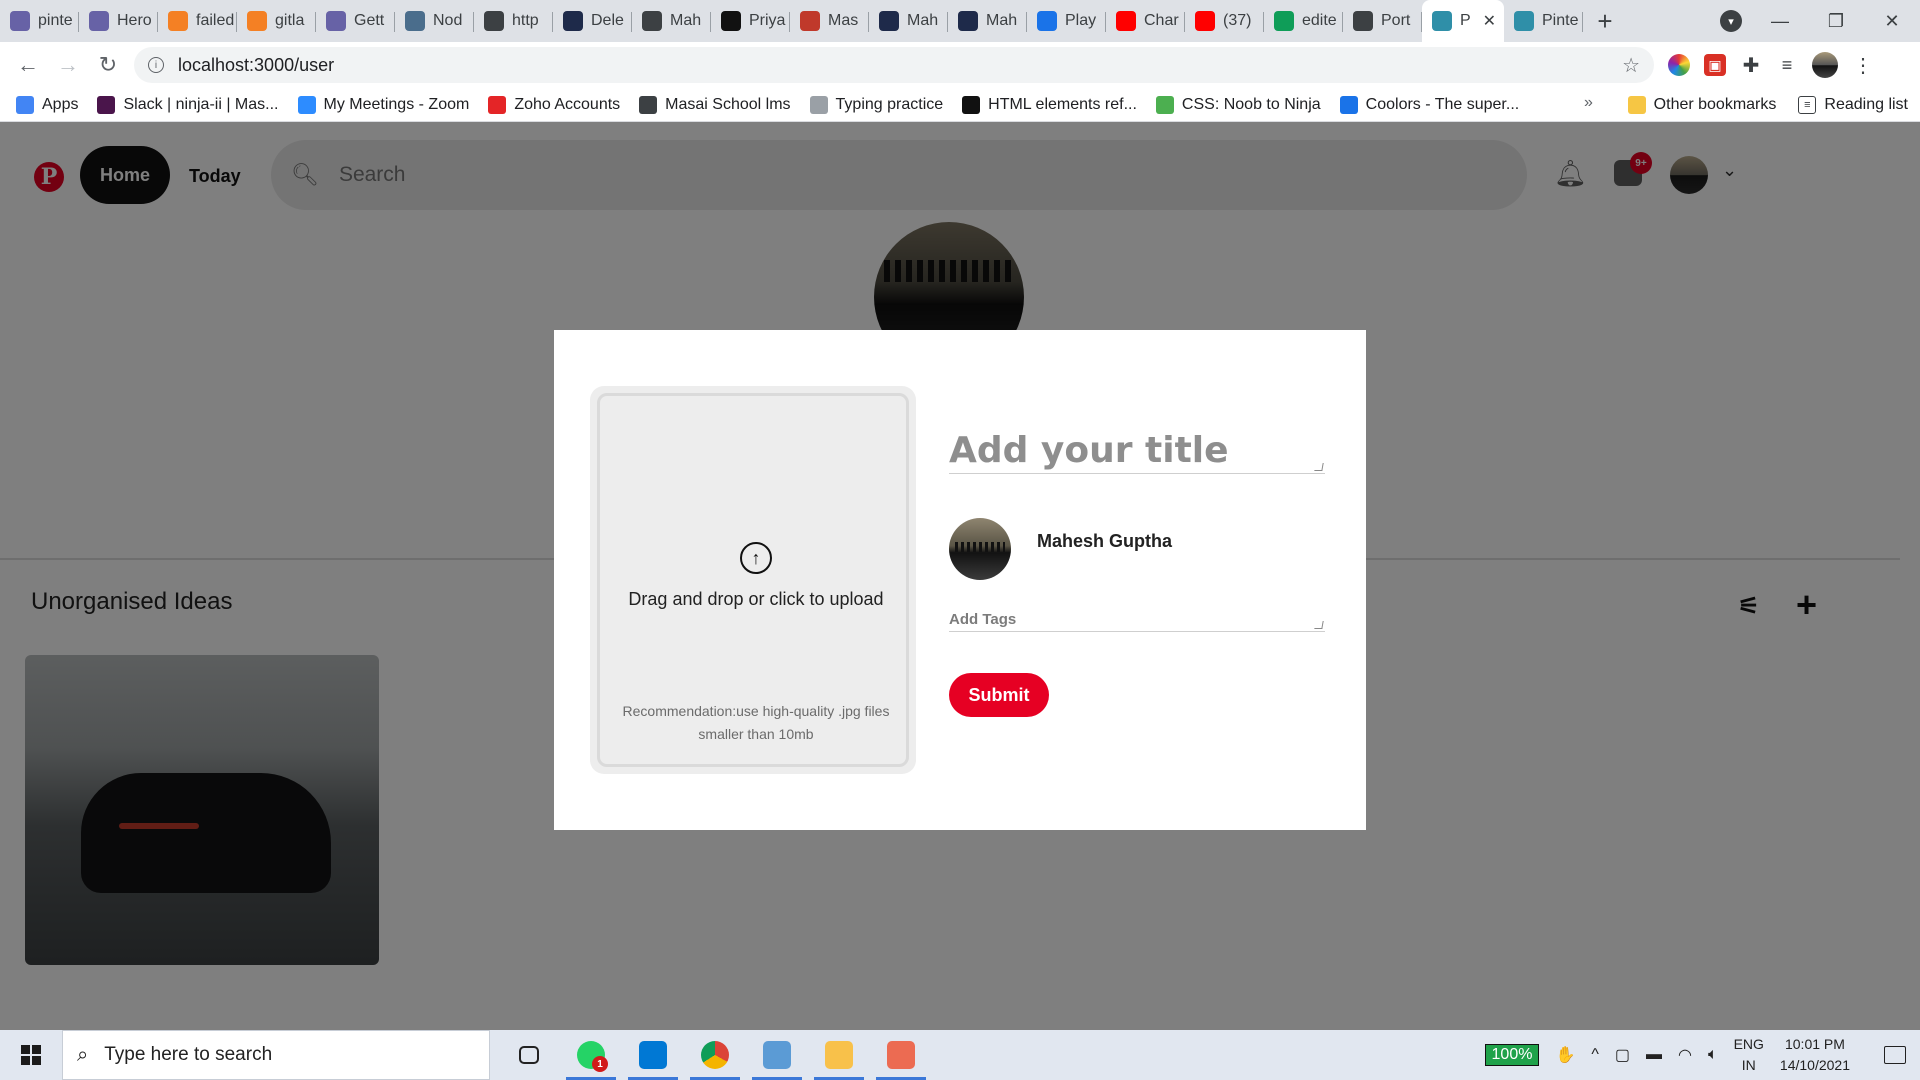 This screenshot has height=1080, width=1920. I want to click on whatsapp-icon: 1, so click(591, 1055).